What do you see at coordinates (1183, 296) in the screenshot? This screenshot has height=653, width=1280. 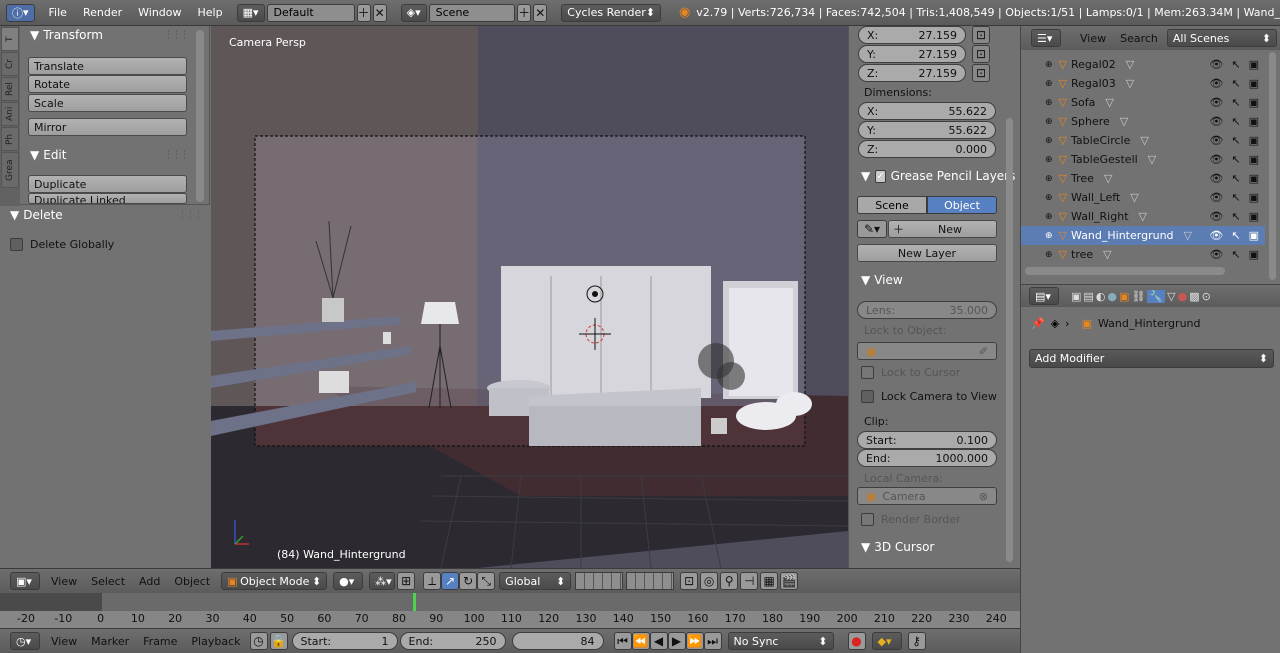 I see `material-tab-icon: ●` at bounding box center [1183, 296].